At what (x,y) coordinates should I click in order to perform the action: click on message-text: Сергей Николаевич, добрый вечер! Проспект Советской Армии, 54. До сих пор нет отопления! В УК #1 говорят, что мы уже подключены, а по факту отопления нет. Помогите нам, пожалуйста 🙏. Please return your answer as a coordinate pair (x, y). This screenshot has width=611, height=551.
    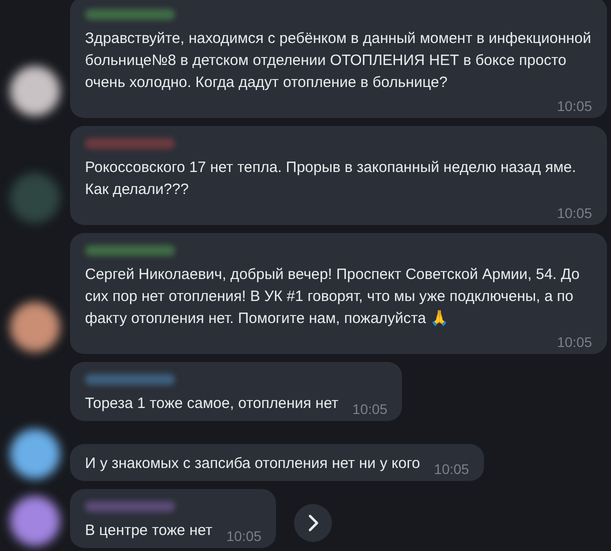
    Looking at the image, I should click on (333, 297).